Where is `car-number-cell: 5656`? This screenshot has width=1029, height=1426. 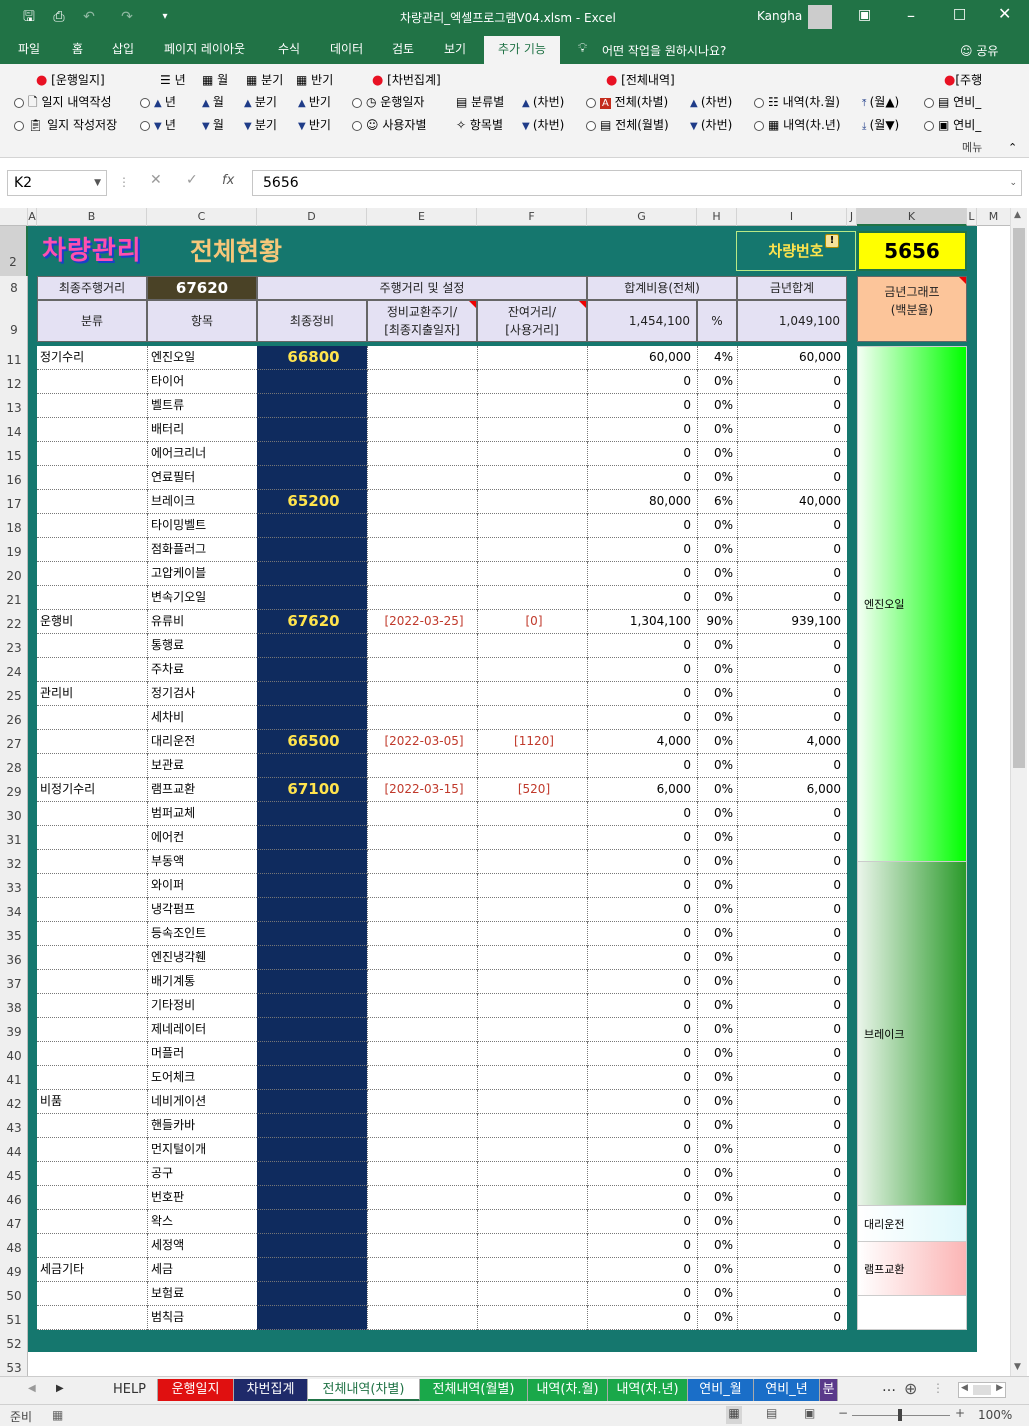
car-number-cell: 5656 is located at coordinates (912, 251).